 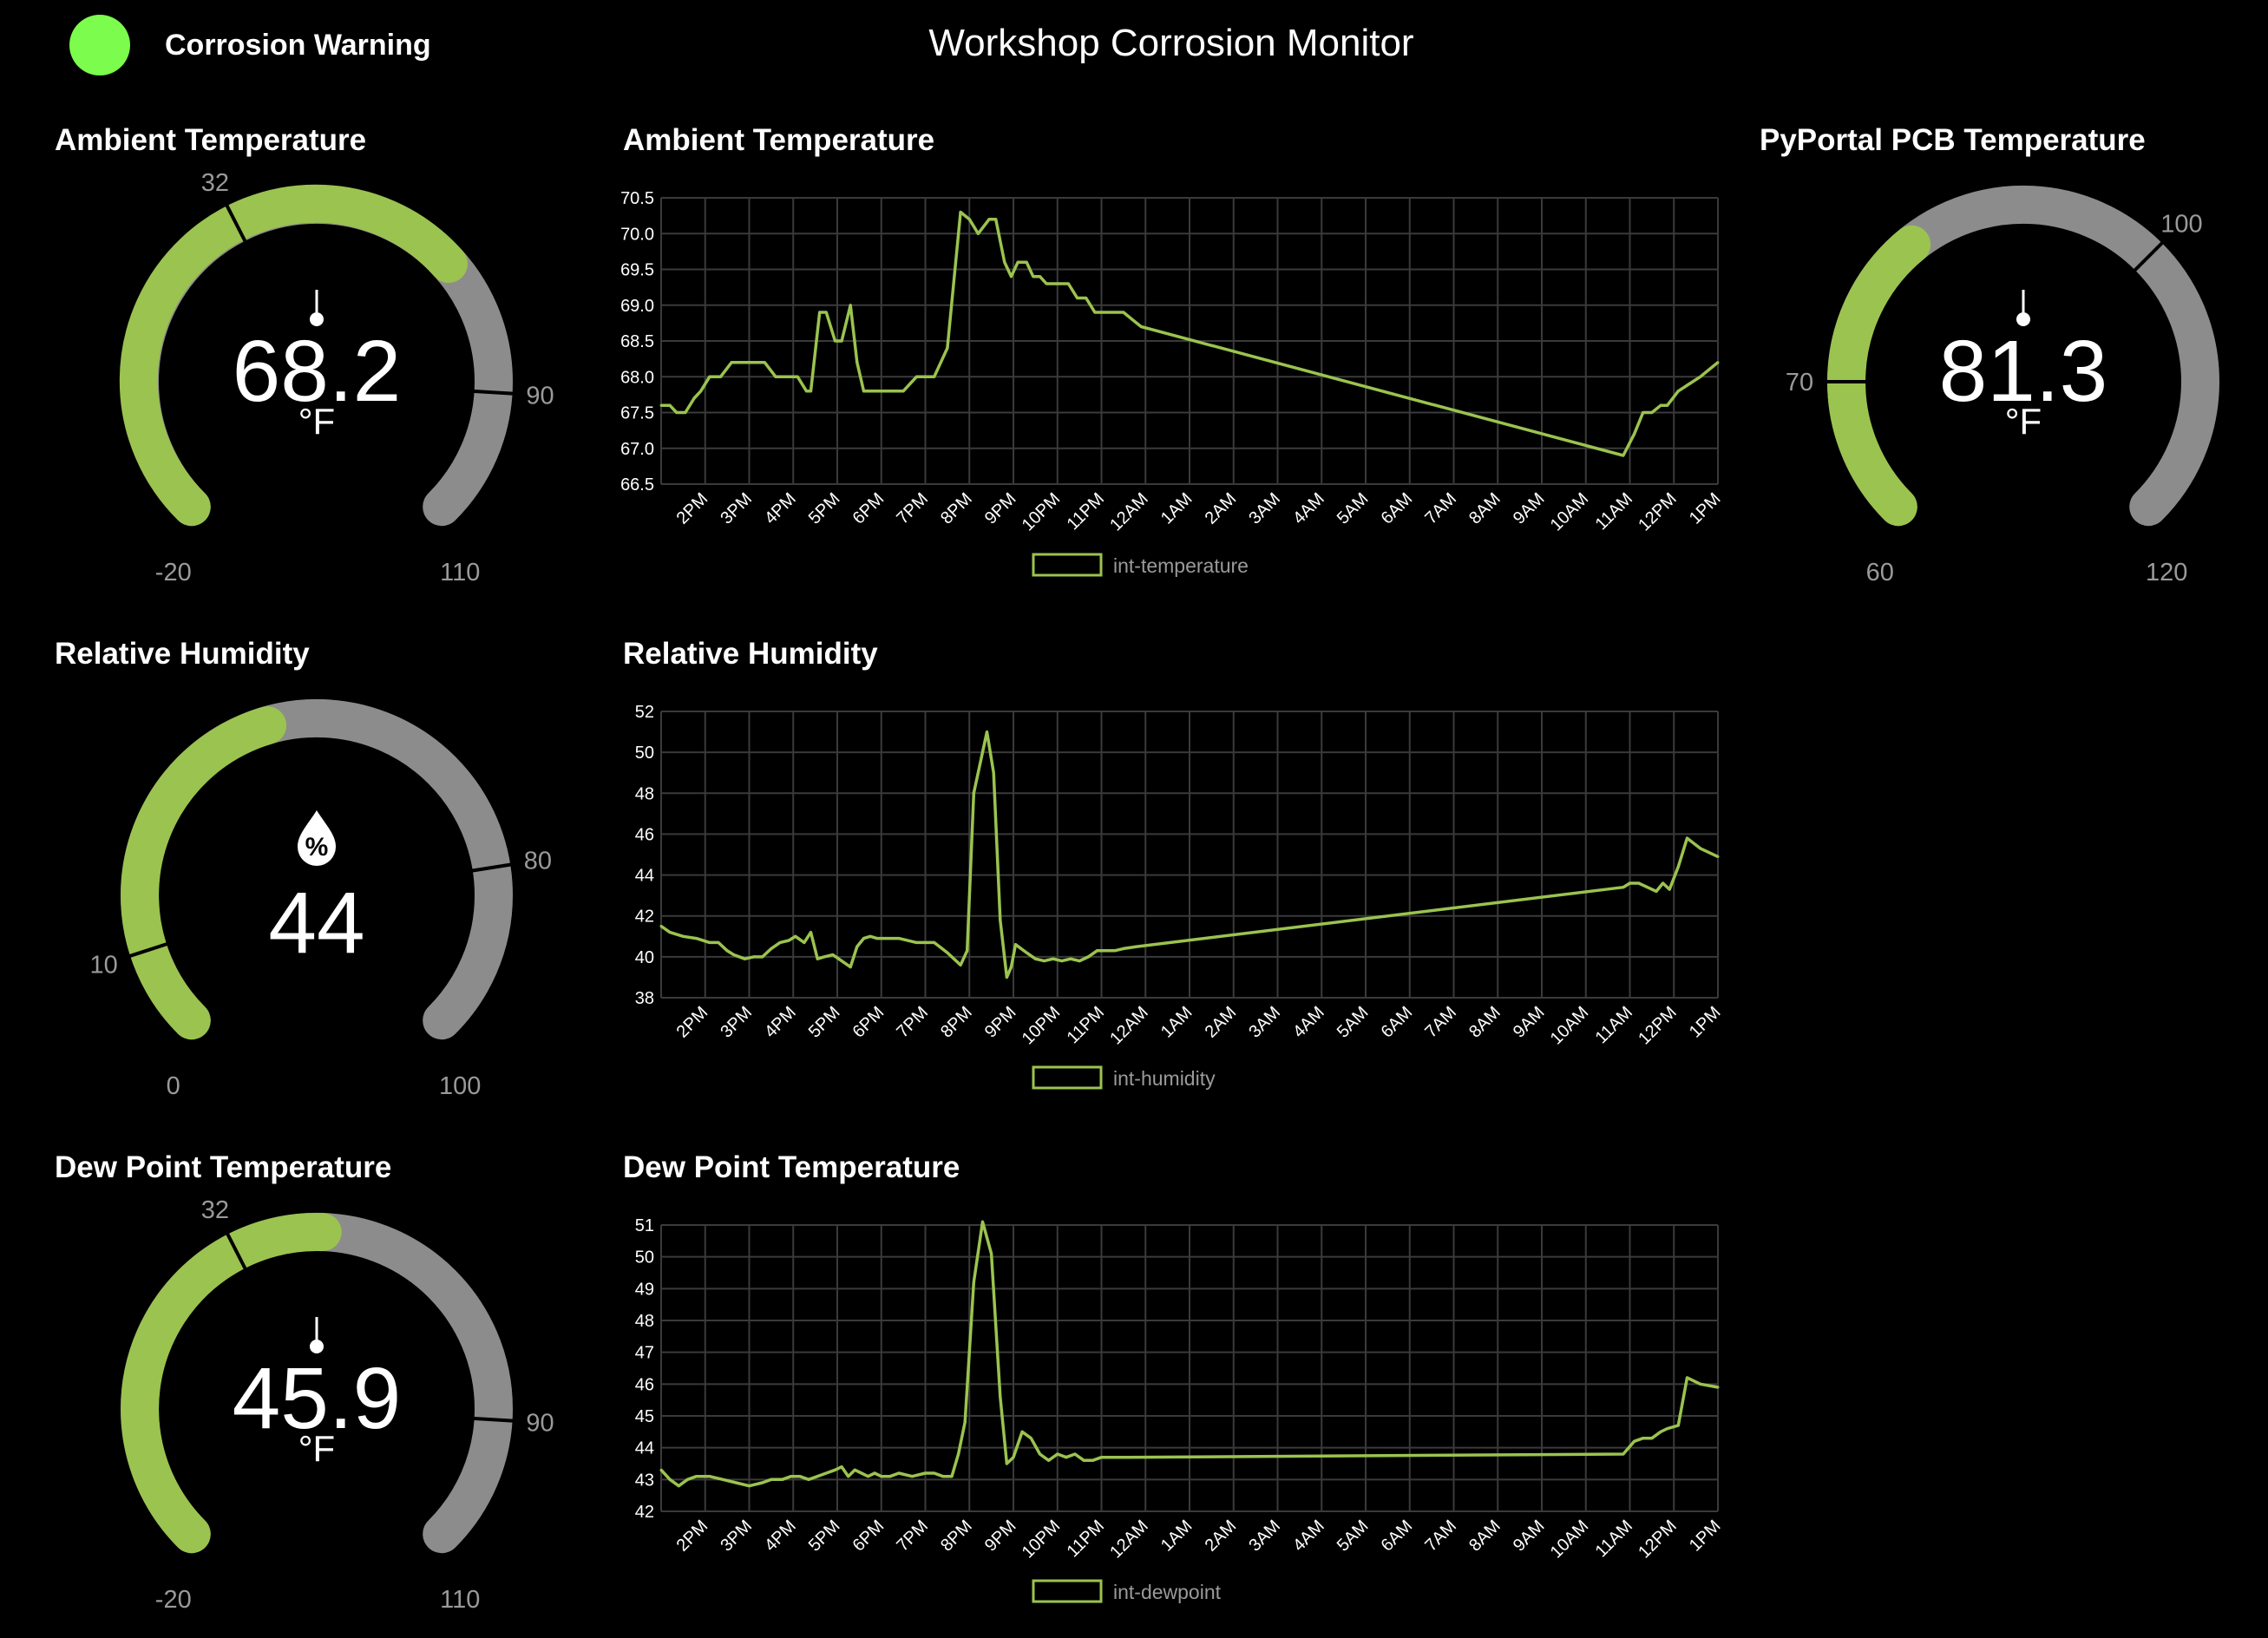 I want to click on x-tick-label: 12PM, so click(x=1658, y=1026).